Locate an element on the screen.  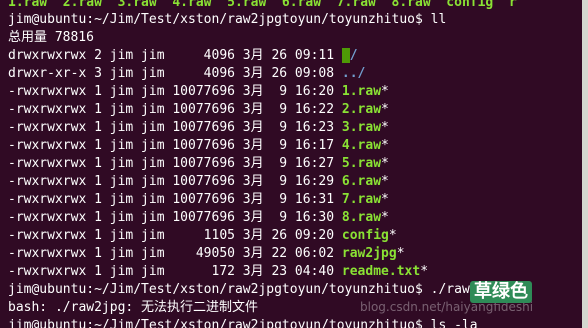
file-name: ../ is located at coordinates (353, 73).